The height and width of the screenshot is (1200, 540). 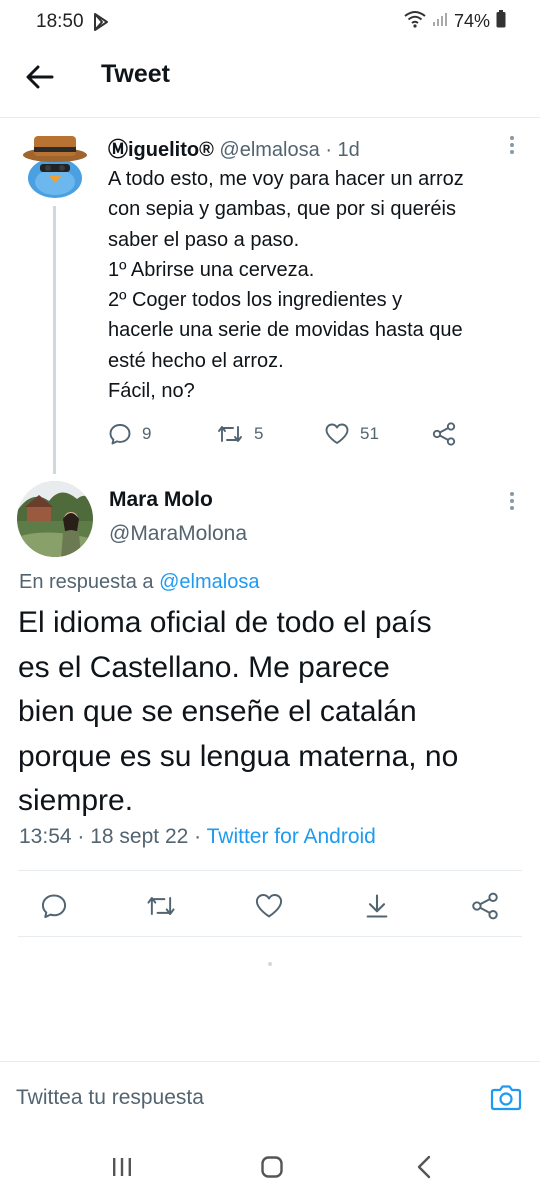 What do you see at coordinates (270, 964) in the screenshot?
I see `loading-dot` at bounding box center [270, 964].